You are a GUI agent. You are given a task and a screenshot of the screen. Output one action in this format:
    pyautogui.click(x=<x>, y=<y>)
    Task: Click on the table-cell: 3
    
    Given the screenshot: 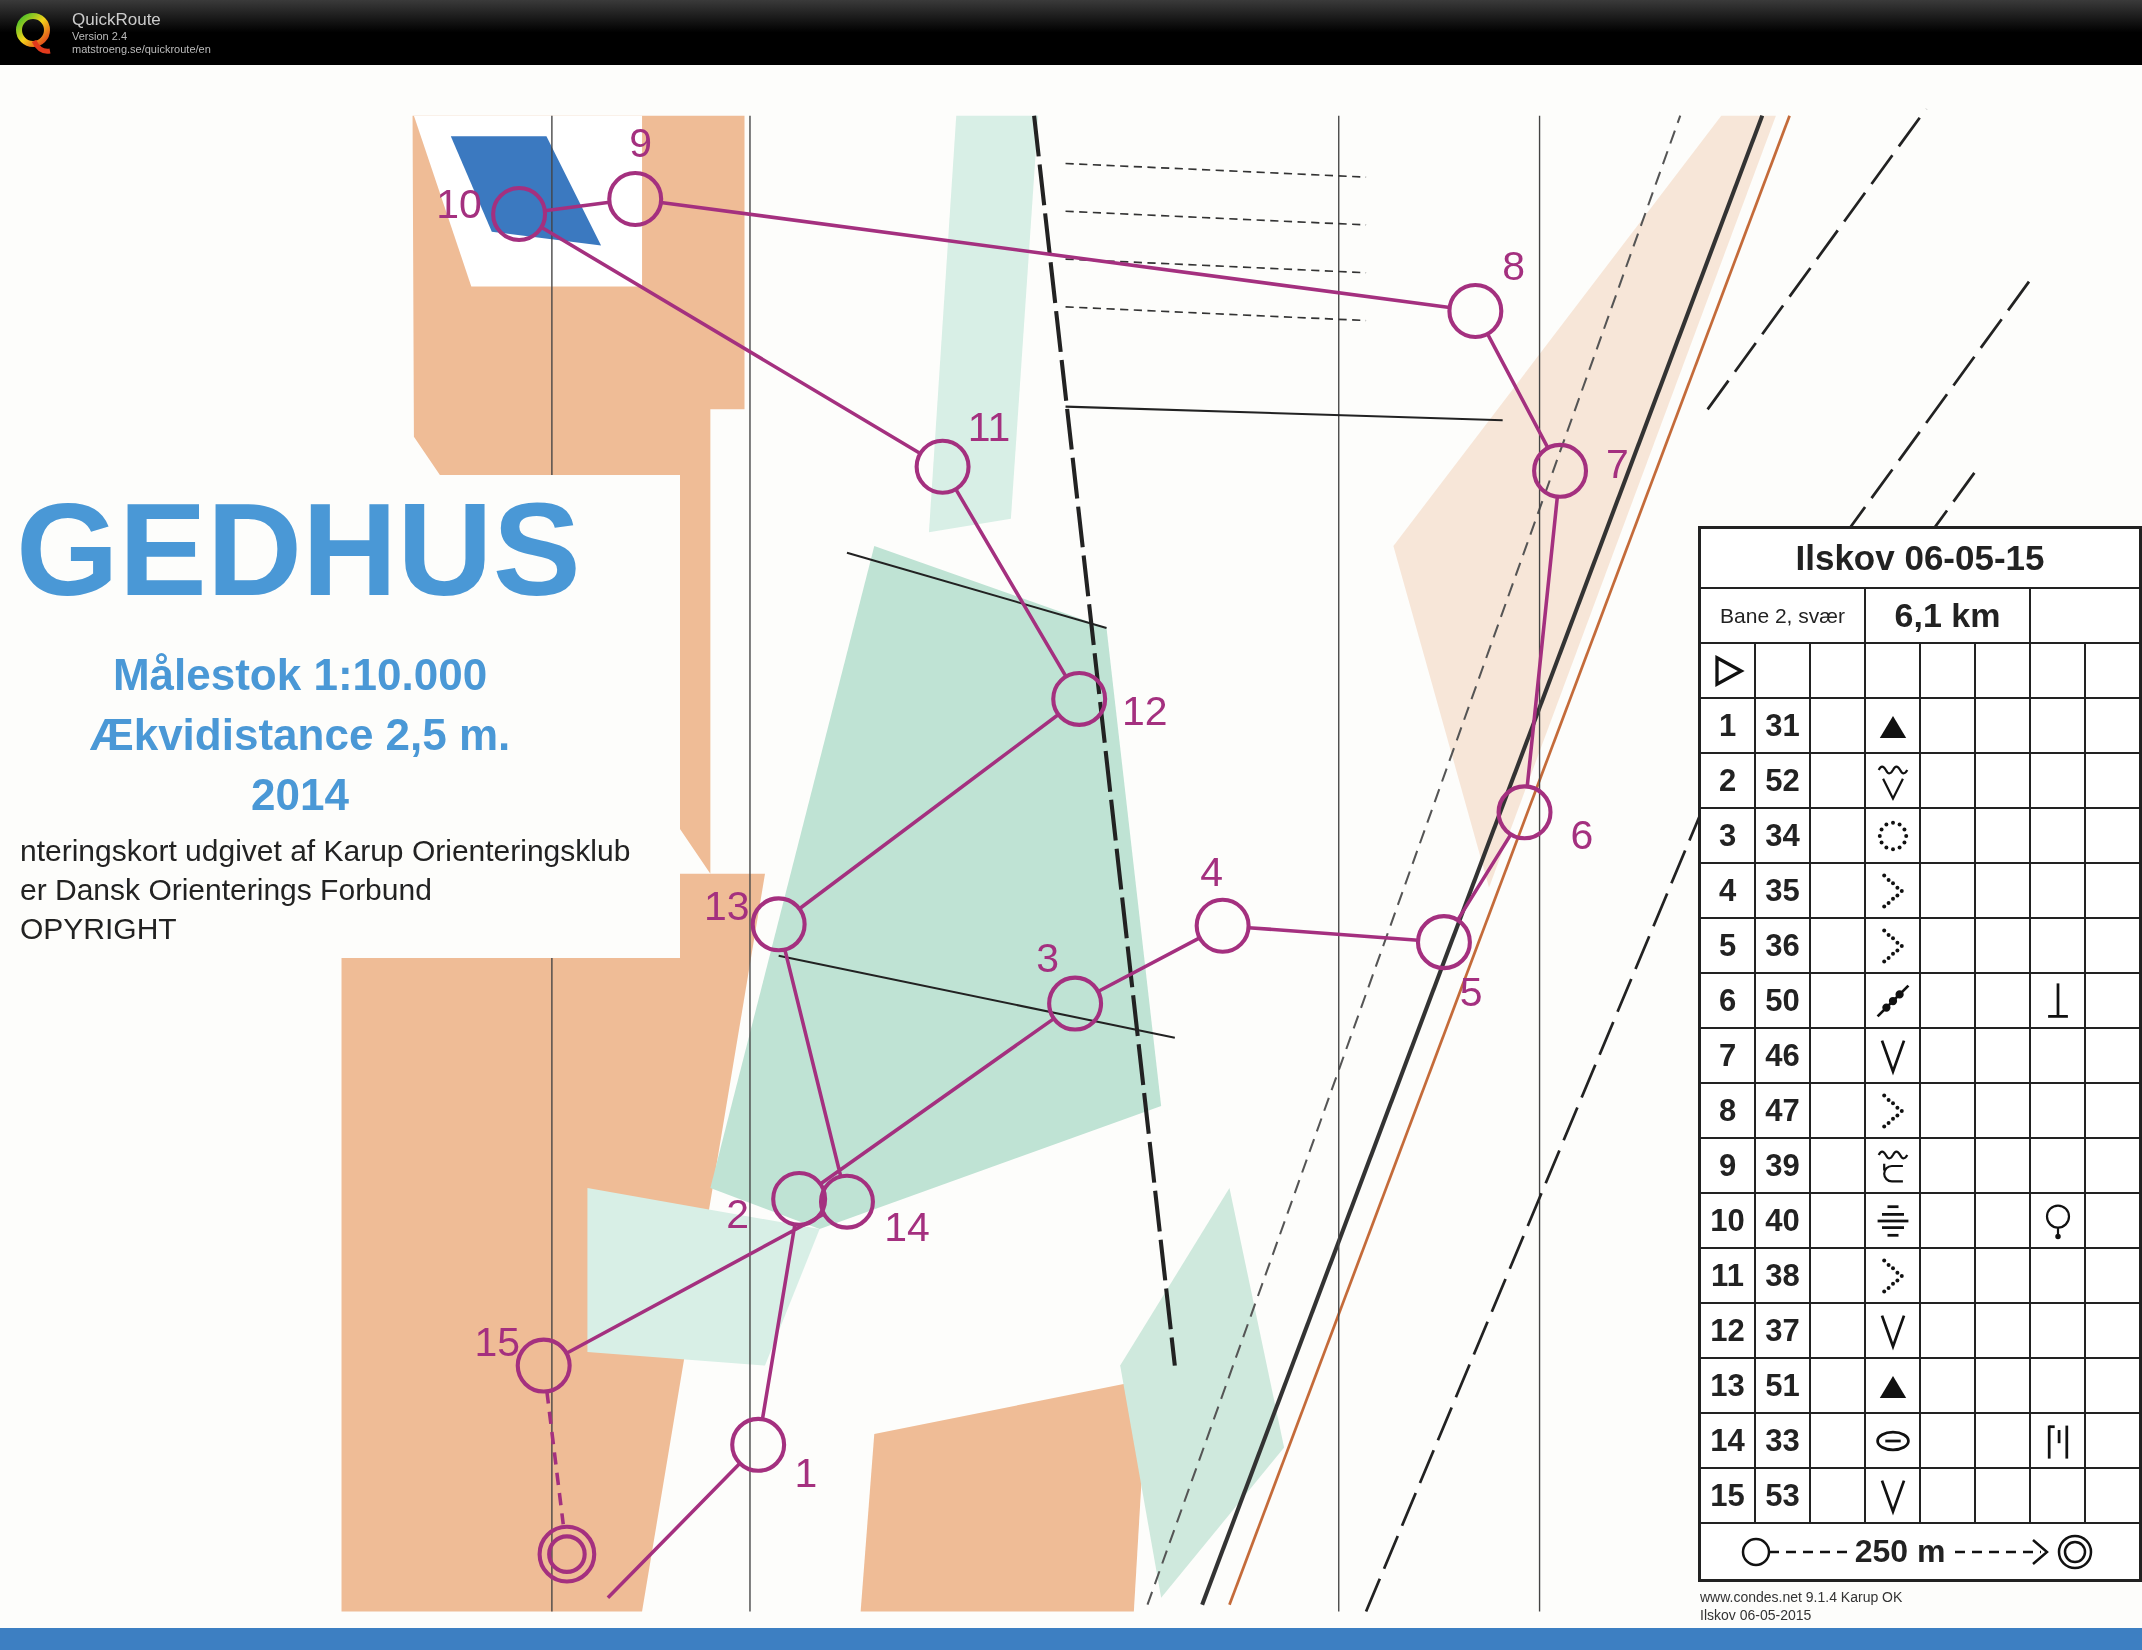 What is the action you would take?
    pyautogui.click(x=1727, y=835)
    